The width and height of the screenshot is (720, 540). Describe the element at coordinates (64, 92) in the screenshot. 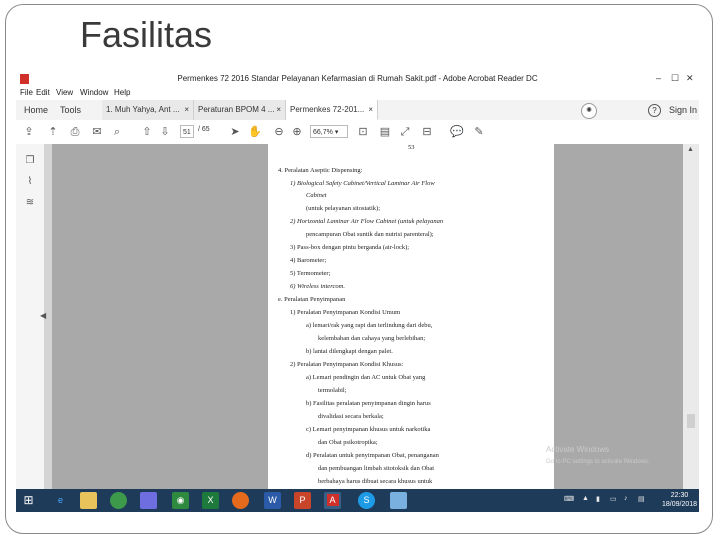

I see `menu-view: View` at that location.